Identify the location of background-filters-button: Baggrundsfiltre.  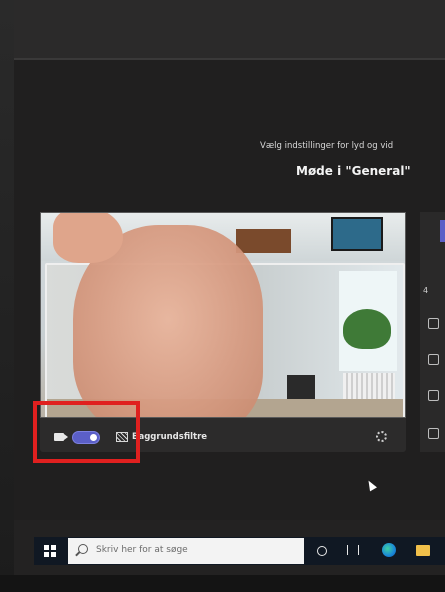
(169, 437).